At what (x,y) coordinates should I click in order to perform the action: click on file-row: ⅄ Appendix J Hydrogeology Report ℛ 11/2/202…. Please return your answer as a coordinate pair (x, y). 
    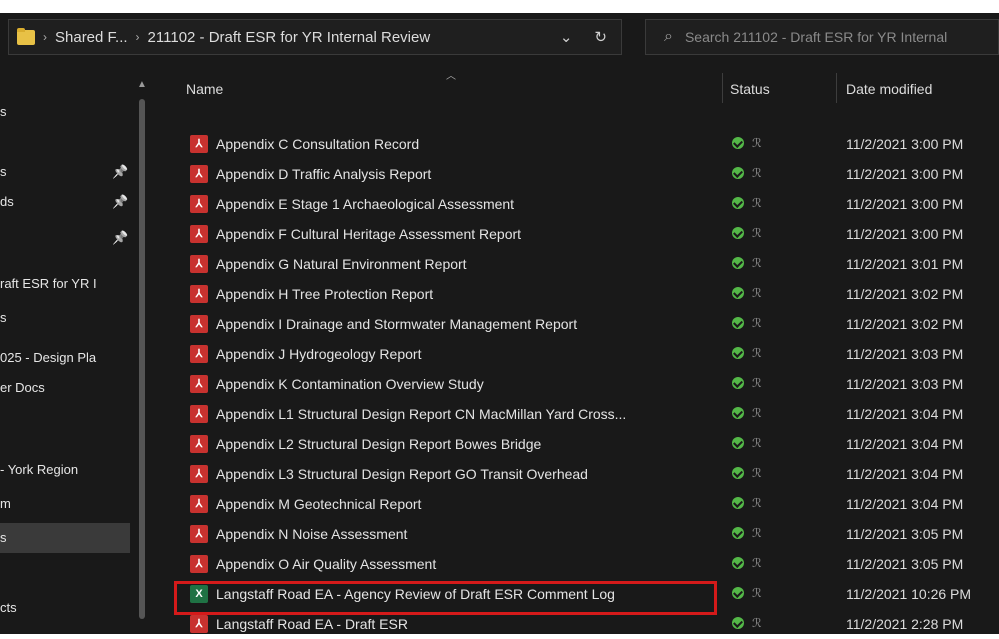
    Looking at the image, I should click on (577, 354).